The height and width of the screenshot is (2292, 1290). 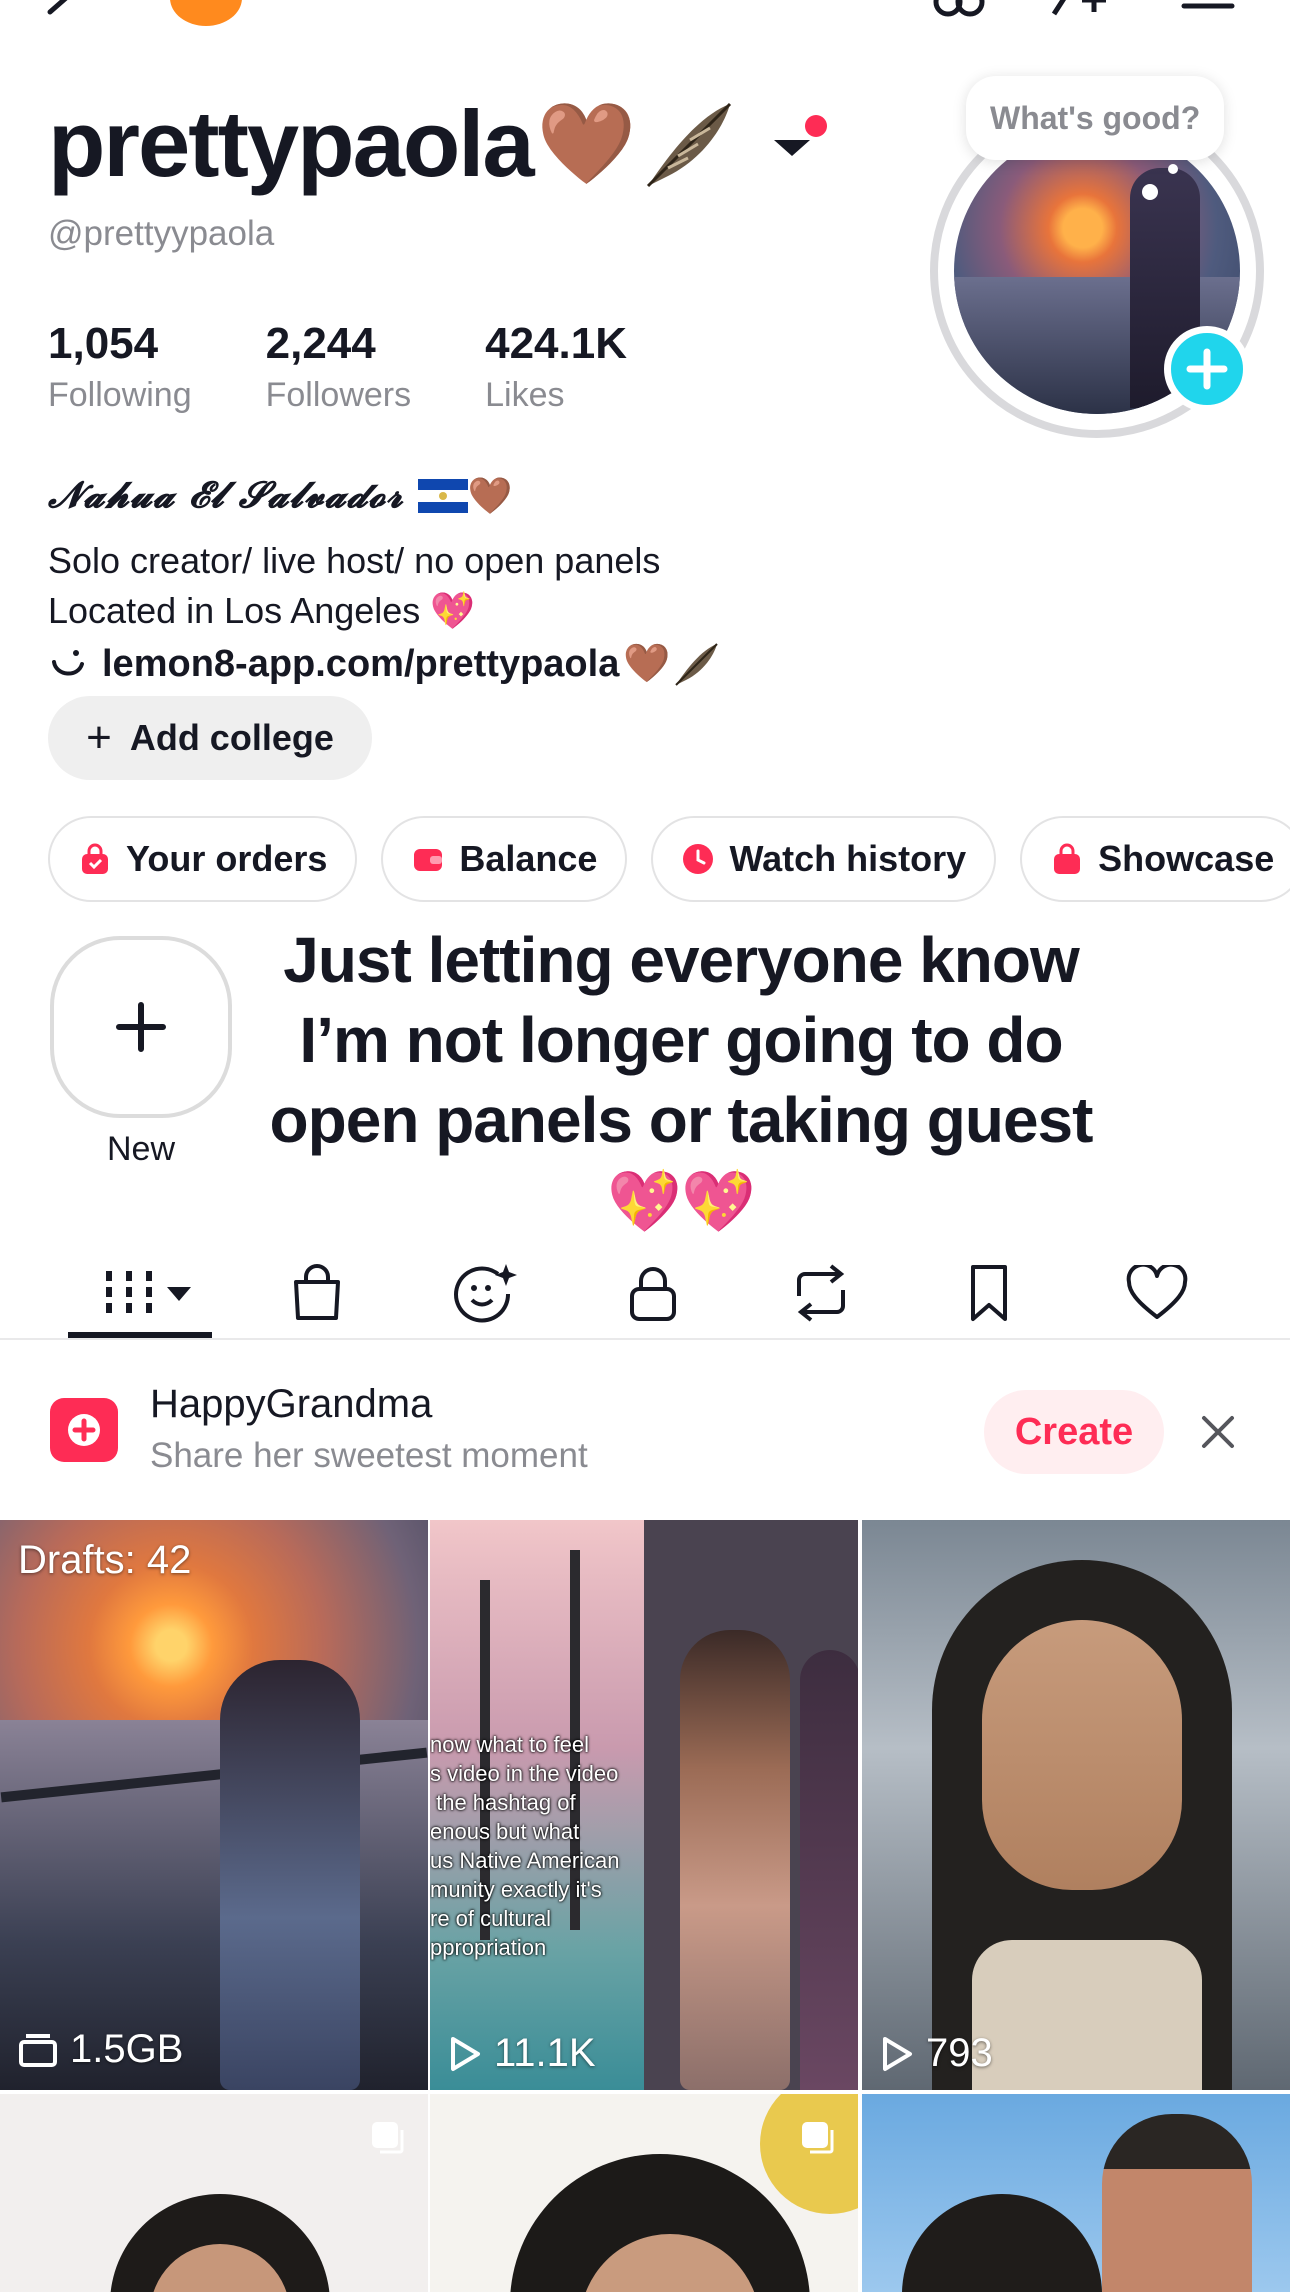 What do you see at coordinates (214, 1805) in the screenshot?
I see `drafts-tile: Drafts: 42 1.5GB` at bounding box center [214, 1805].